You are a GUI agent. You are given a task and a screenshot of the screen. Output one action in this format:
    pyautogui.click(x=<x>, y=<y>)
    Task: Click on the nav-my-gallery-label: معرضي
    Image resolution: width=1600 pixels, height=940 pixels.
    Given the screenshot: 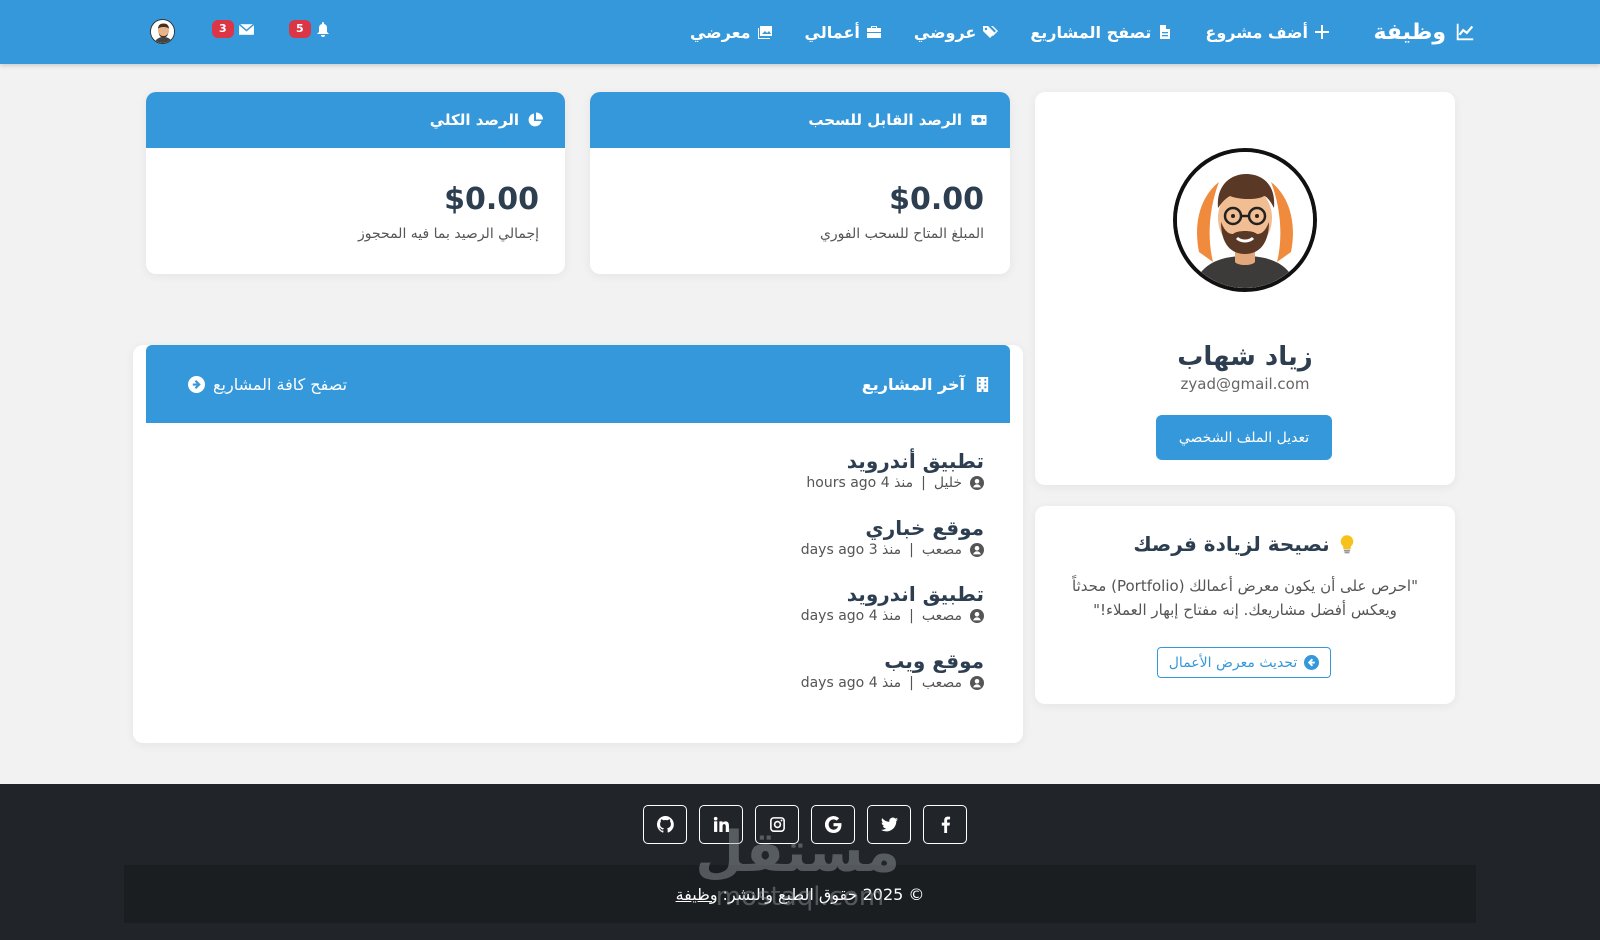 What is the action you would take?
    pyautogui.click(x=720, y=32)
    